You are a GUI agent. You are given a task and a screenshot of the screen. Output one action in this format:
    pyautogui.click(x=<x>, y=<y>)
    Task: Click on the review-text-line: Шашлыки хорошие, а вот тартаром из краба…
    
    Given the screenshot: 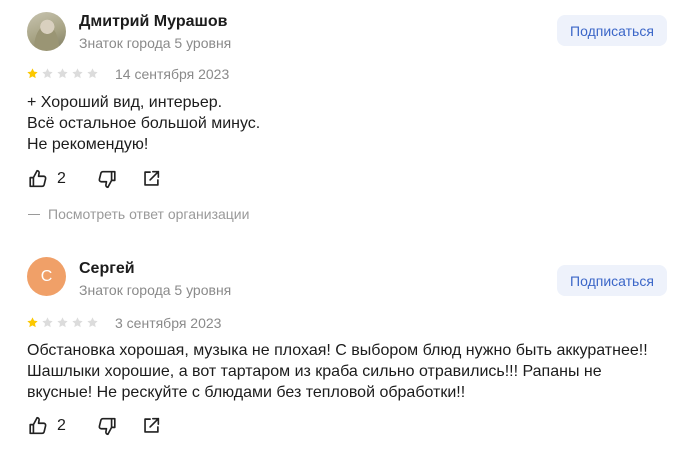 What is the action you would take?
    pyautogui.click(x=314, y=371)
    